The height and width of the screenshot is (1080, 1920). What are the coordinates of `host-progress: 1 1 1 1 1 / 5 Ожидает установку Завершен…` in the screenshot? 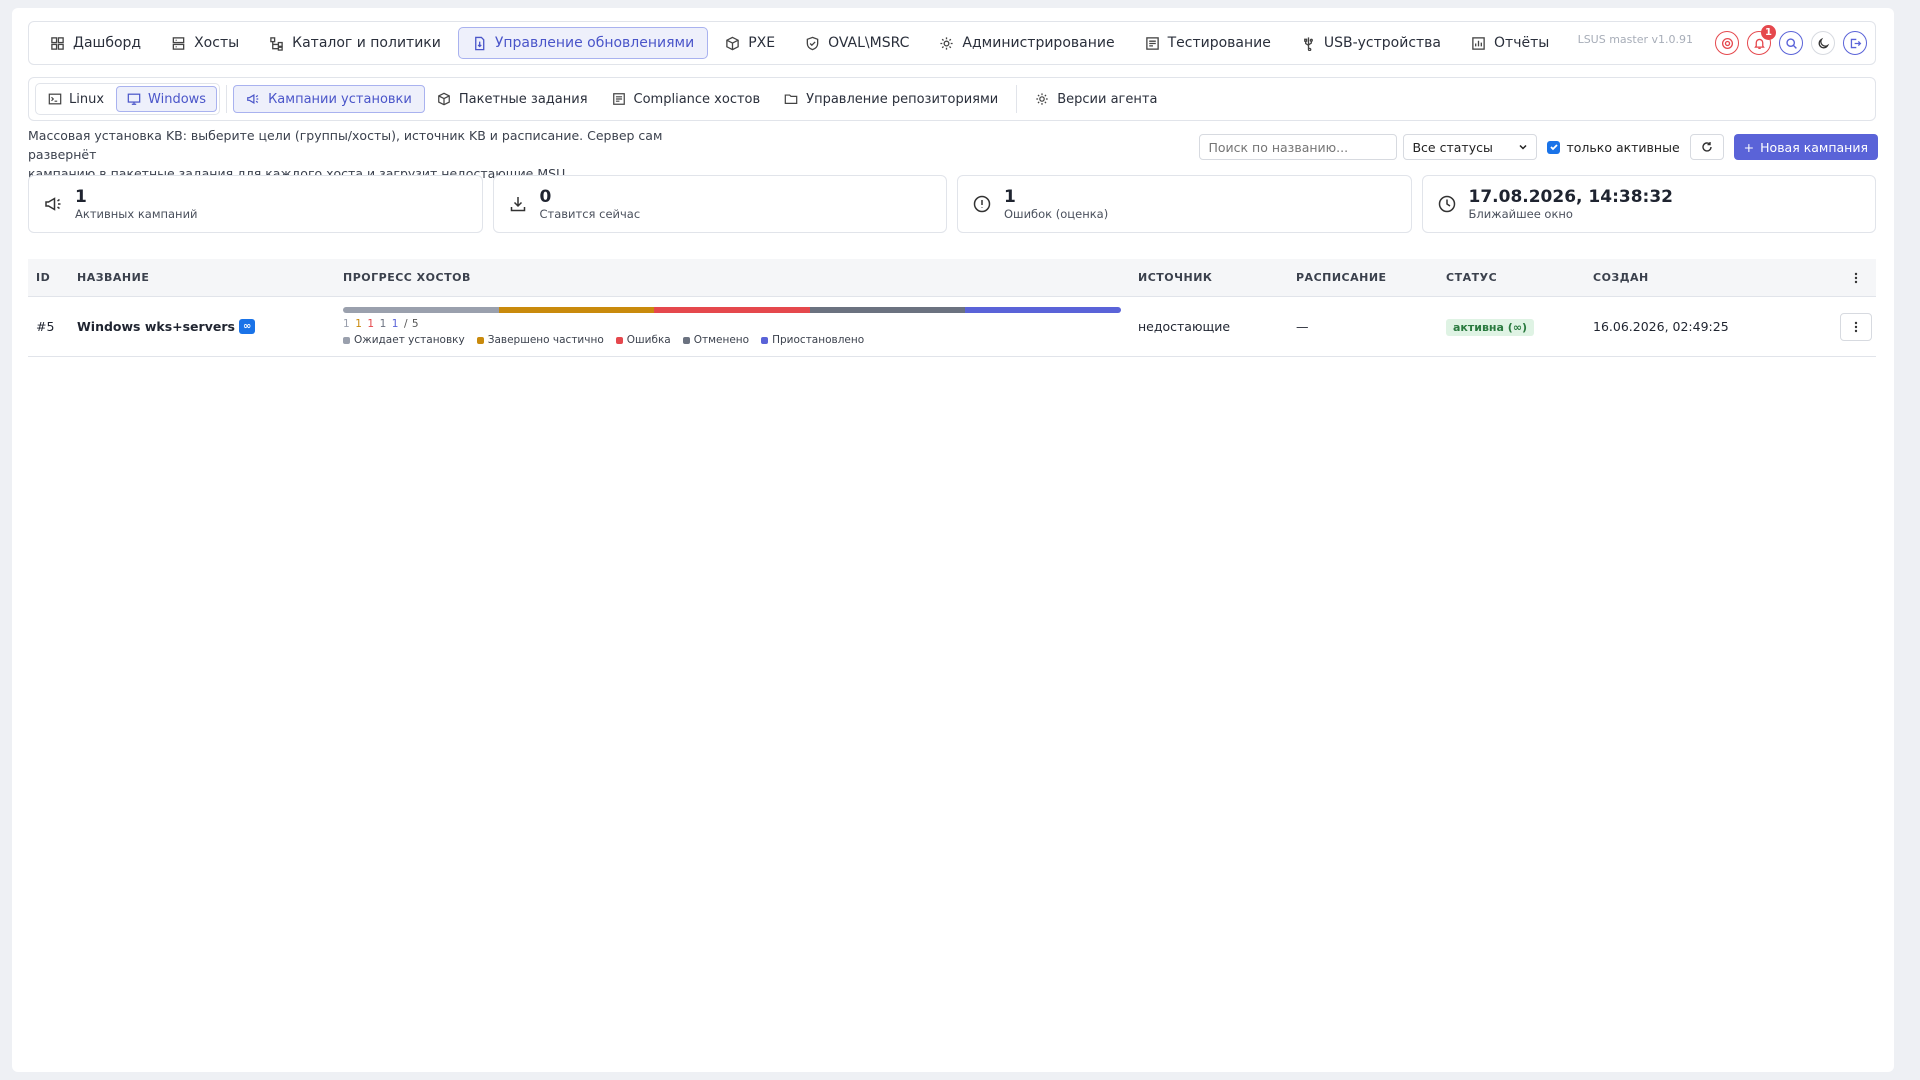 It's located at (740, 326).